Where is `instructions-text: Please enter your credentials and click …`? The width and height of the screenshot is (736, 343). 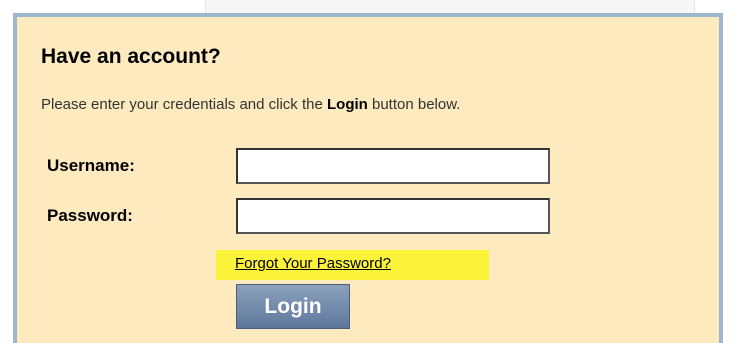 instructions-text: Please enter your credentials and click … is located at coordinates (184, 104).